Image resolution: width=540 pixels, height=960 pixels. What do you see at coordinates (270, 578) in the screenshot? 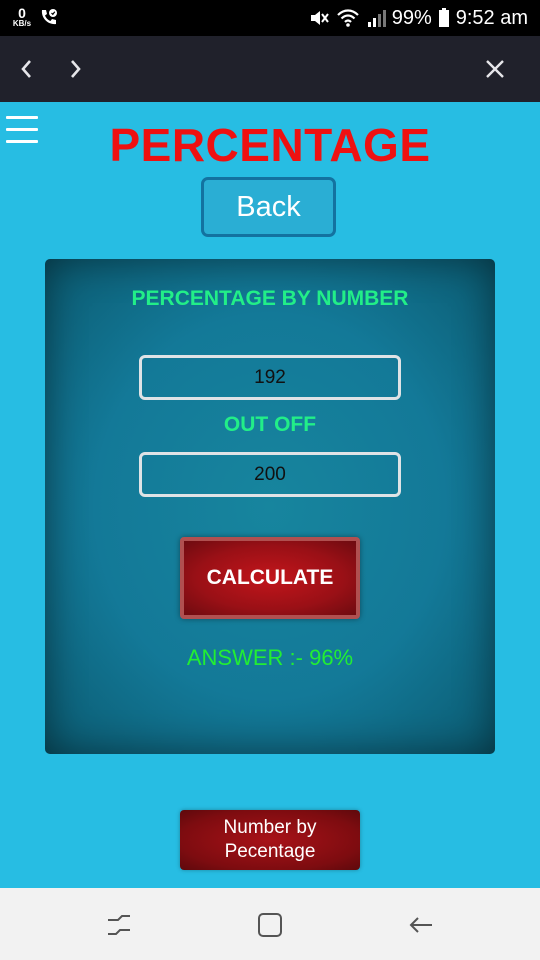
I see `calculate-button: CALCULATE` at bounding box center [270, 578].